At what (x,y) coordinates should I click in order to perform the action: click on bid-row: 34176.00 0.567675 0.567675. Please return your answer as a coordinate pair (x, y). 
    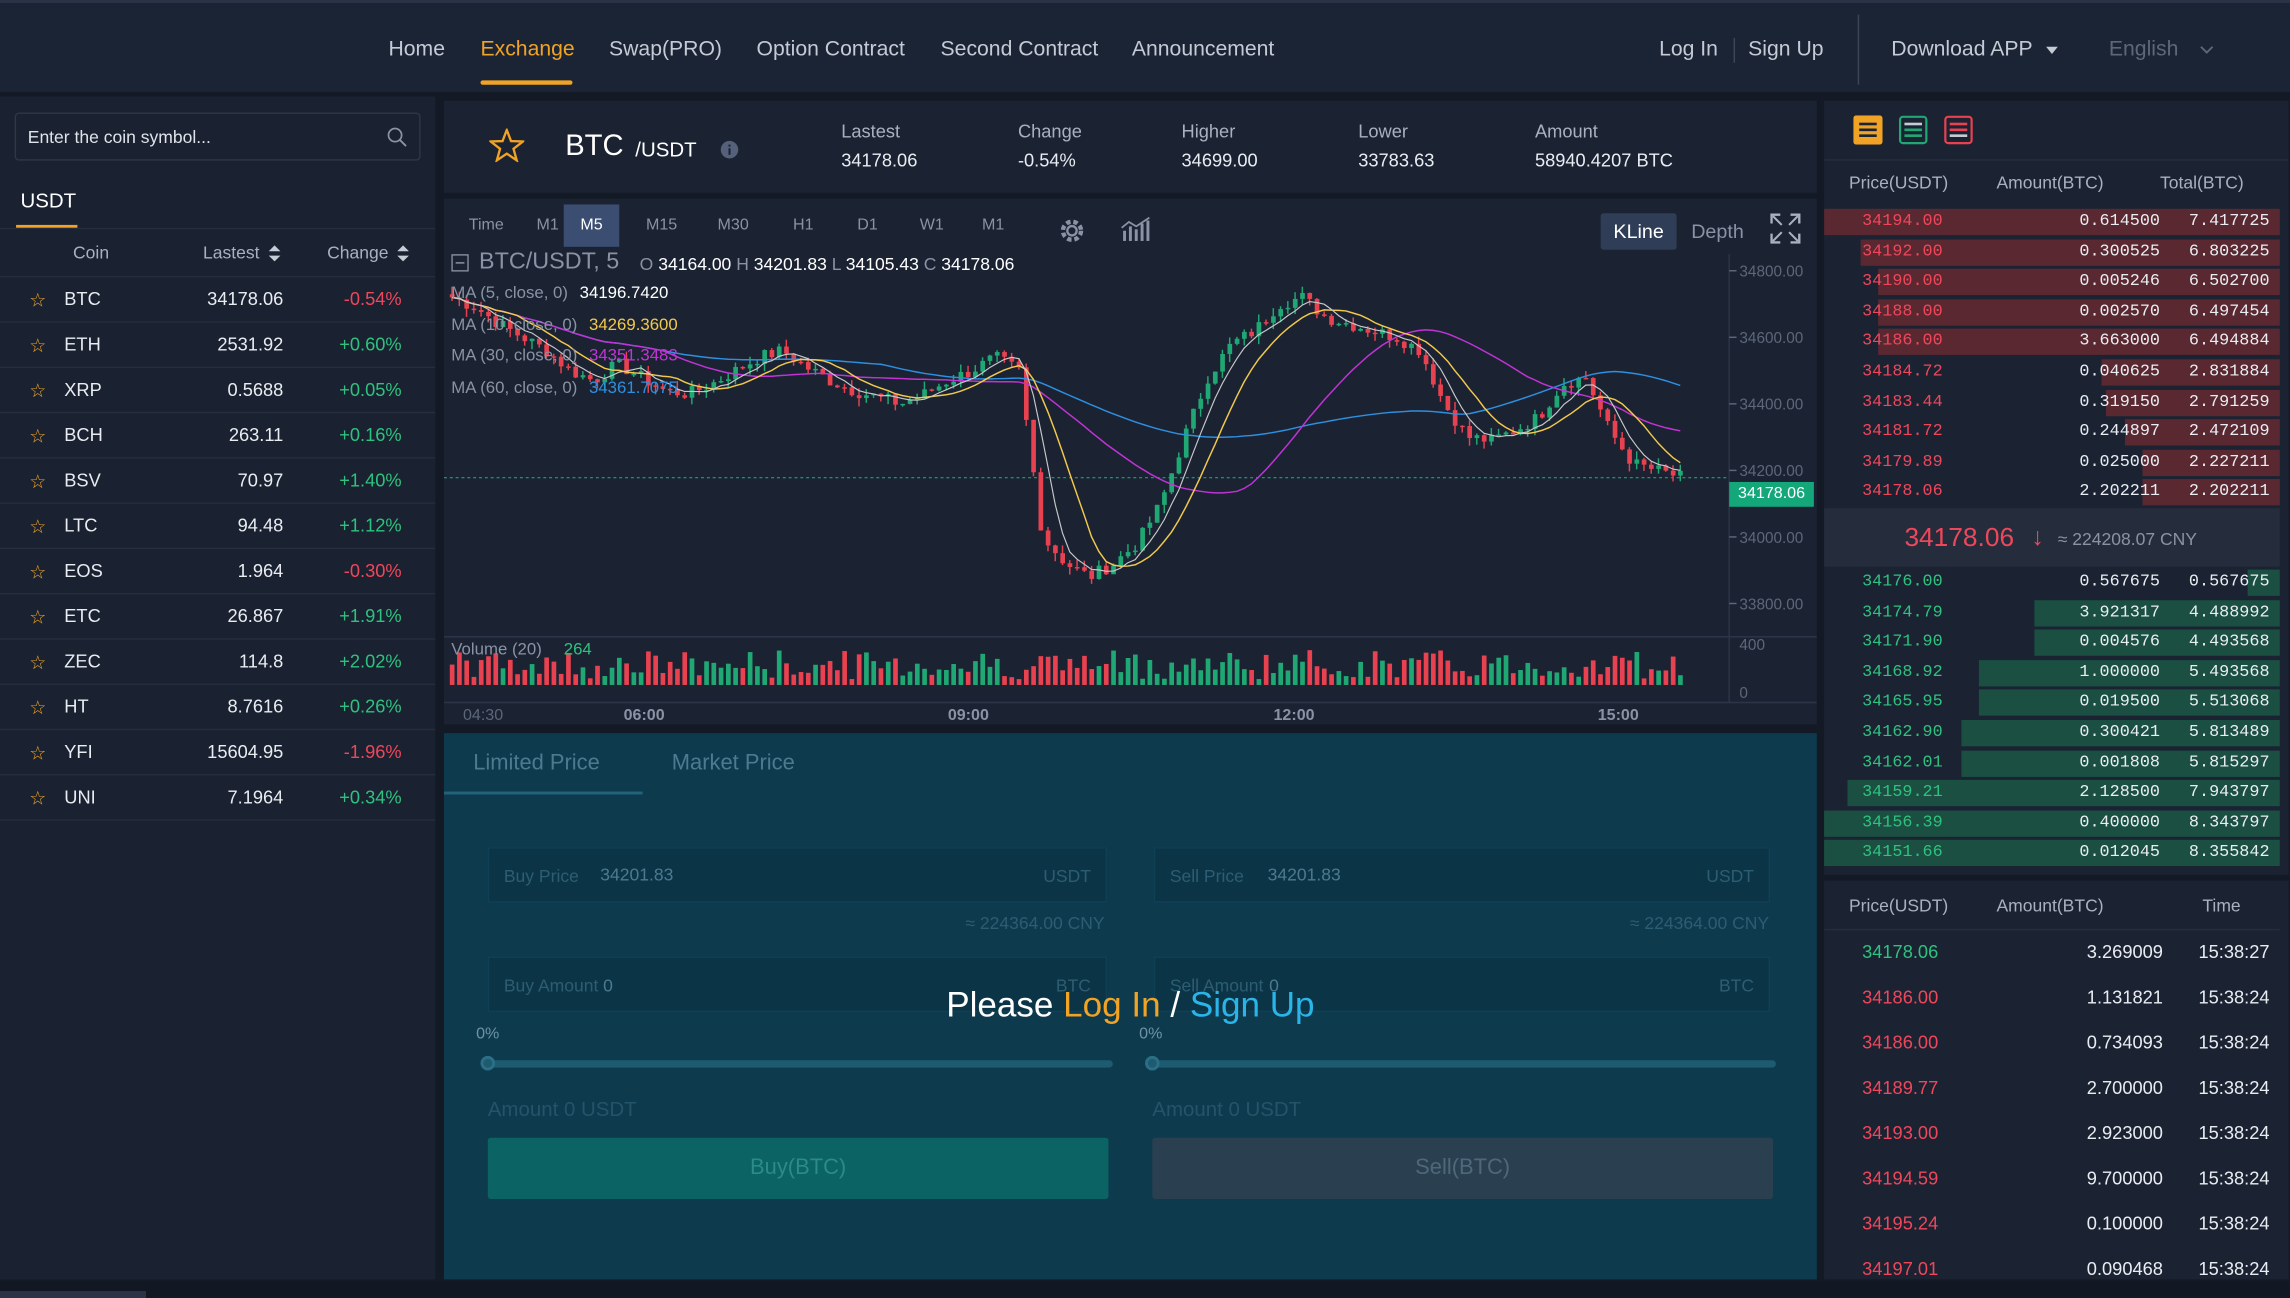
    Looking at the image, I should click on (2052, 582).